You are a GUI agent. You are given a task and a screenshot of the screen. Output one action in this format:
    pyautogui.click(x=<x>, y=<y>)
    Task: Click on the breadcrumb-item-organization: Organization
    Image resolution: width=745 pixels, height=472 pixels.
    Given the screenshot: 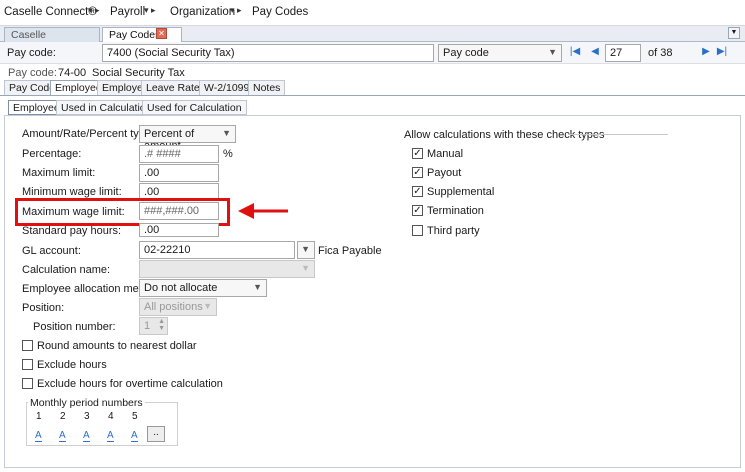 What is the action you would take?
    pyautogui.click(x=202, y=12)
    